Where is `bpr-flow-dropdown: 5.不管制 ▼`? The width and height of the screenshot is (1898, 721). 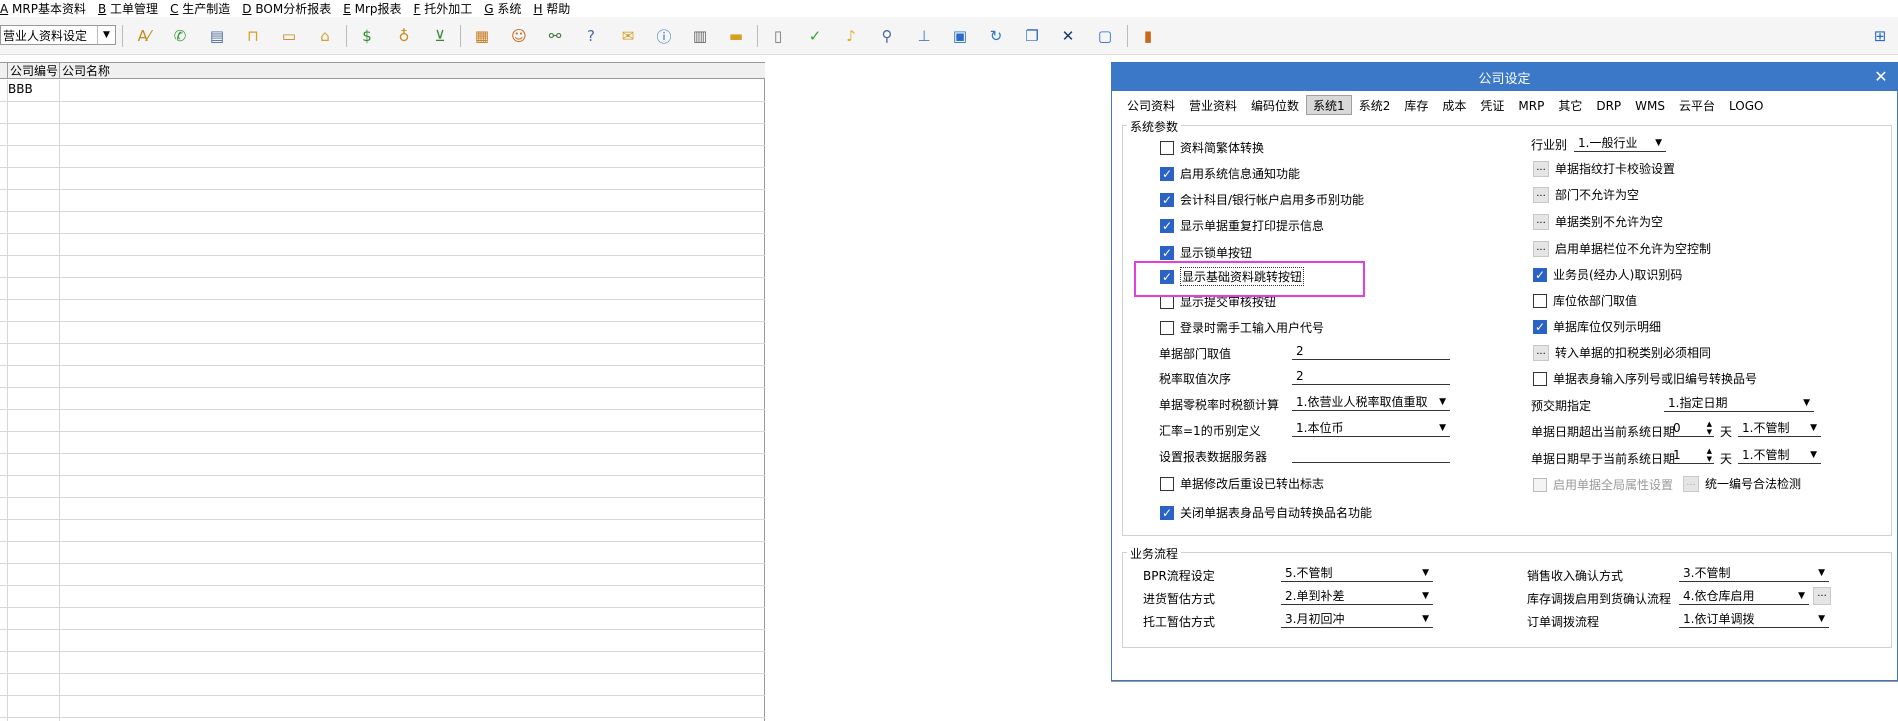 bpr-flow-dropdown: 5.不管制 ▼ is located at coordinates (1357, 573).